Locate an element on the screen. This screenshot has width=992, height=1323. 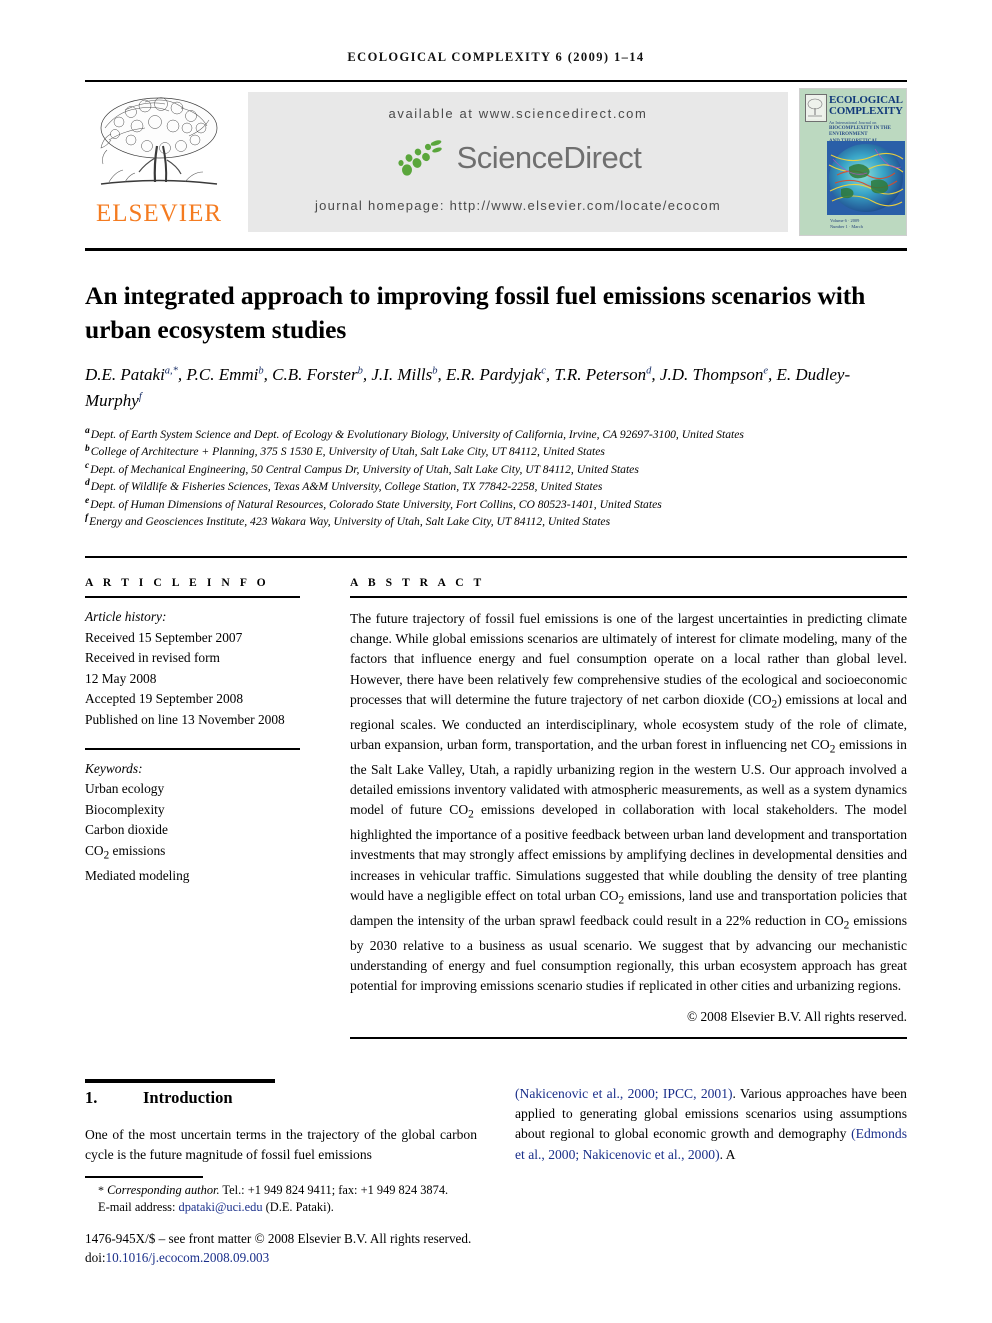
author-name: P.C. Emmib, is located at coordinates (227, 374).